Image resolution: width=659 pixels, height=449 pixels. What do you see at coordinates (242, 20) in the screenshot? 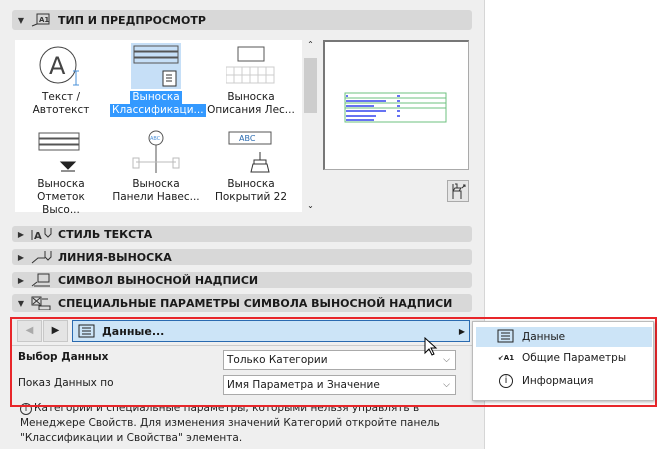
I see `section-type-preview: ▼ A1 ТИП И ПРЕДПРОСМОТР` at bounding box center [242, 20].